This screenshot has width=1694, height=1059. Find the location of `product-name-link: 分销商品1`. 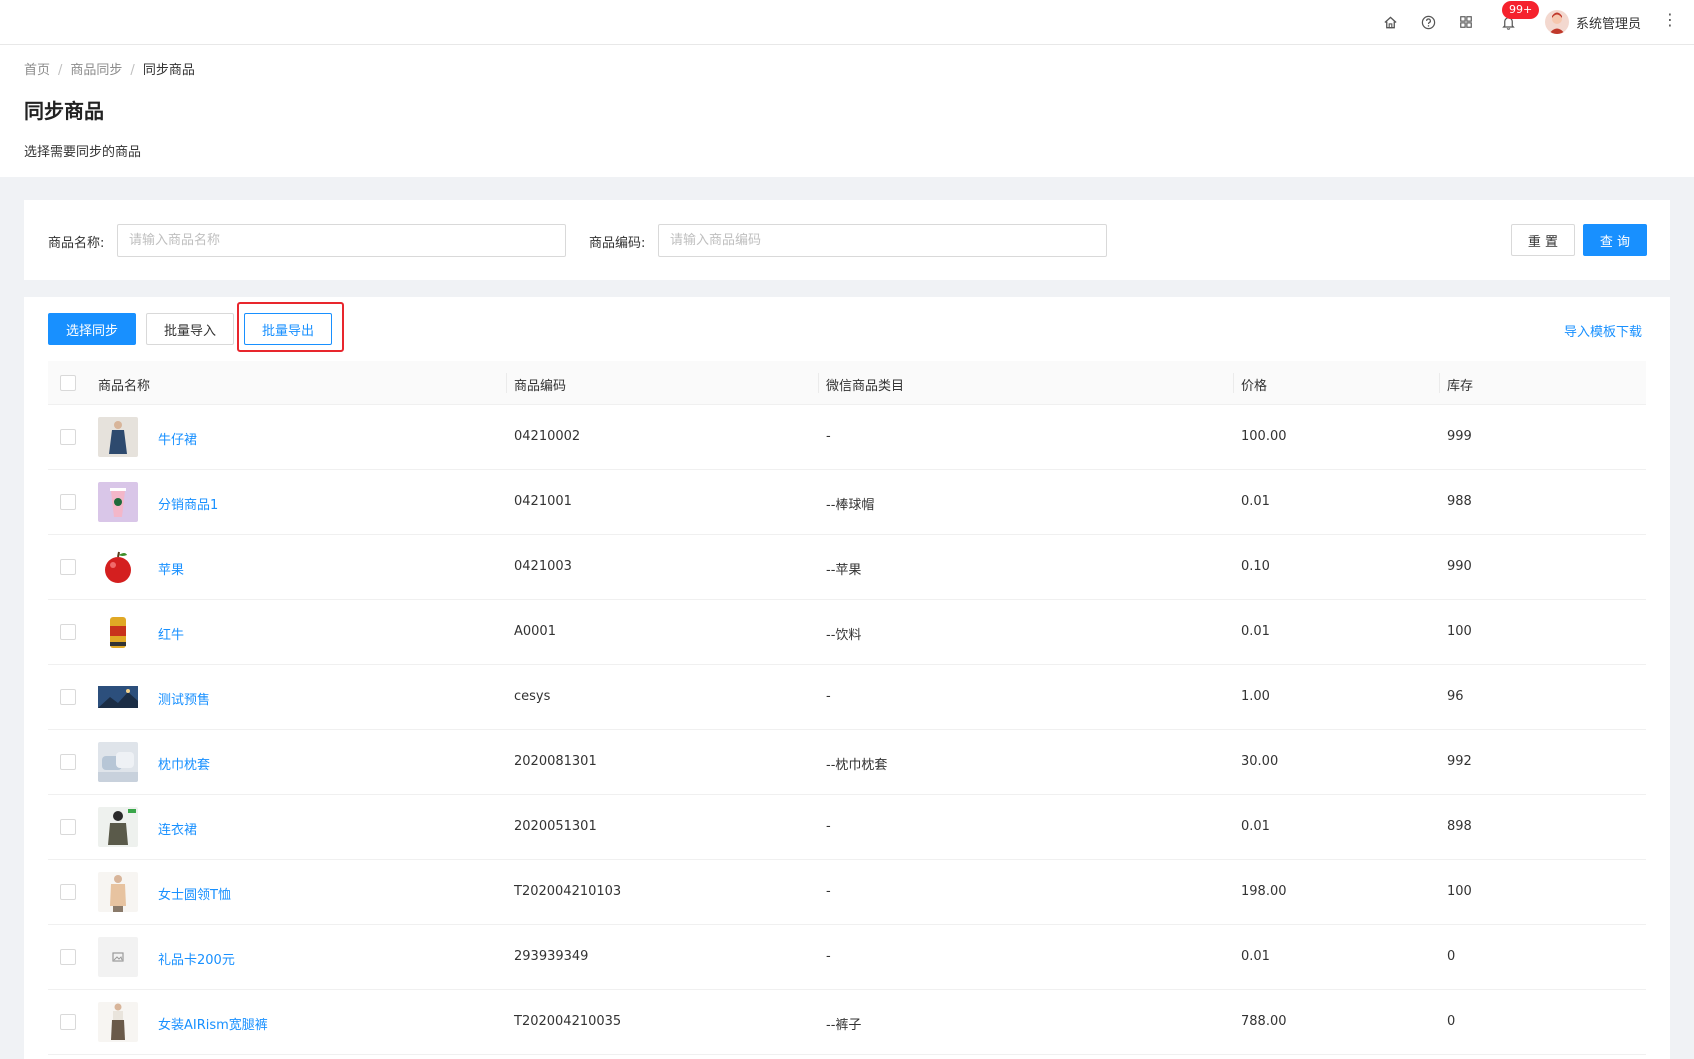

product-name-link: 分销商品1 is located at coordinates (188, 503).